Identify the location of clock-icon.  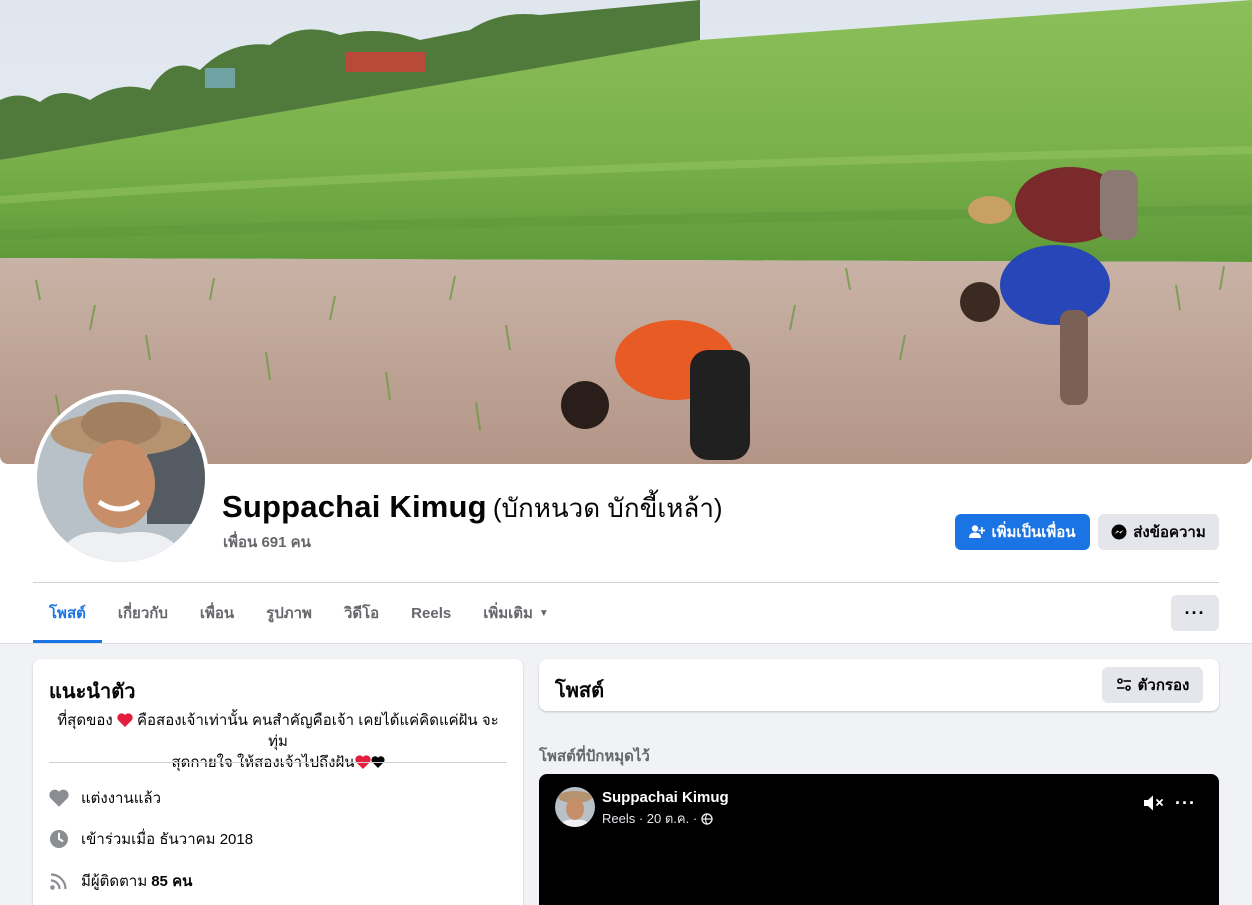
(59, 839).